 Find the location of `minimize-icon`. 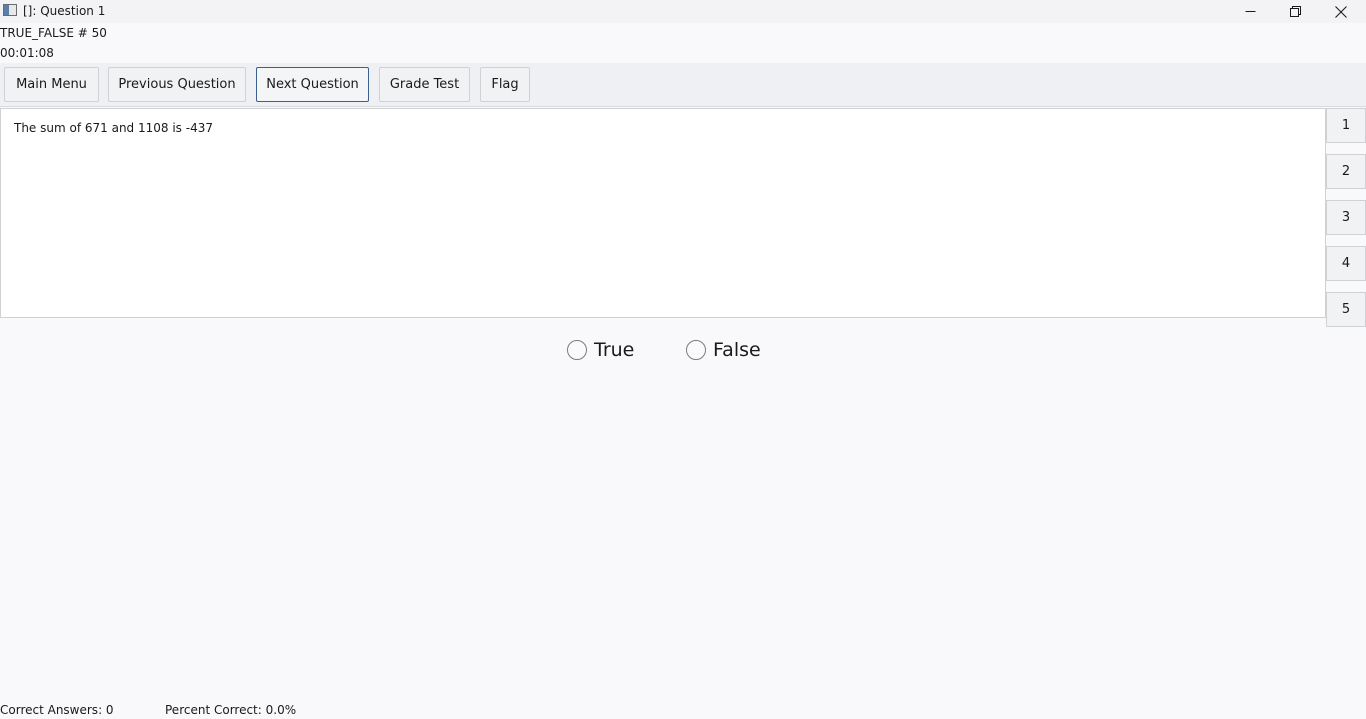

minimize-icon is located at coordinates (1250, 11).